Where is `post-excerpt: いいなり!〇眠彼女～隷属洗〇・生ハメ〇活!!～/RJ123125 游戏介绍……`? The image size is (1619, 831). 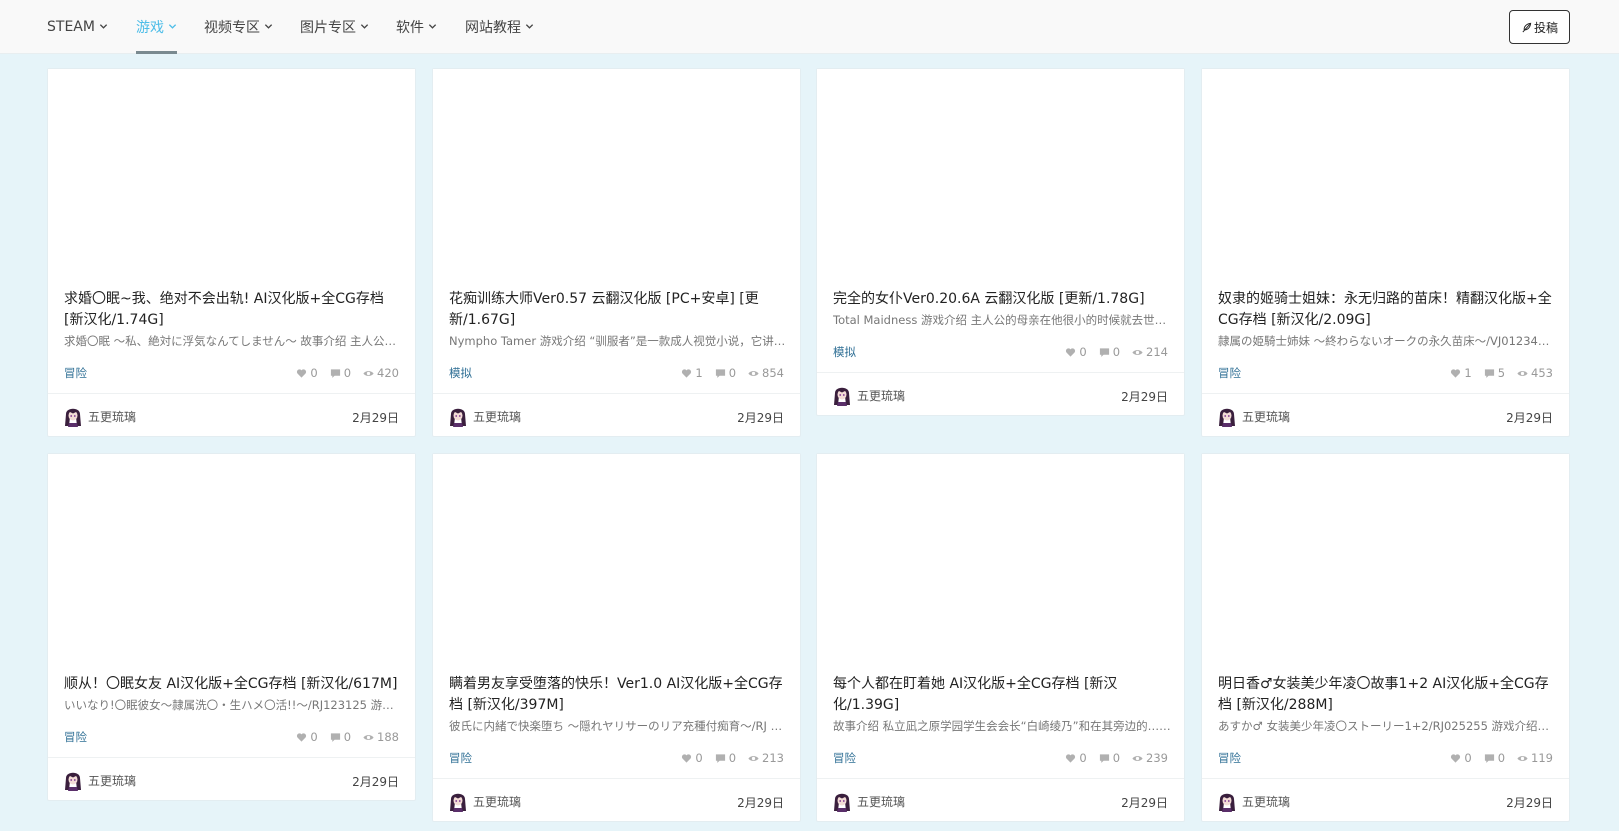 post-excerpt: いいなり!〇眠彼女～隷属洗〇・生ハメ〇活!!～/RJ123125 游戏介绍…… is located at coordinates (233, 705).